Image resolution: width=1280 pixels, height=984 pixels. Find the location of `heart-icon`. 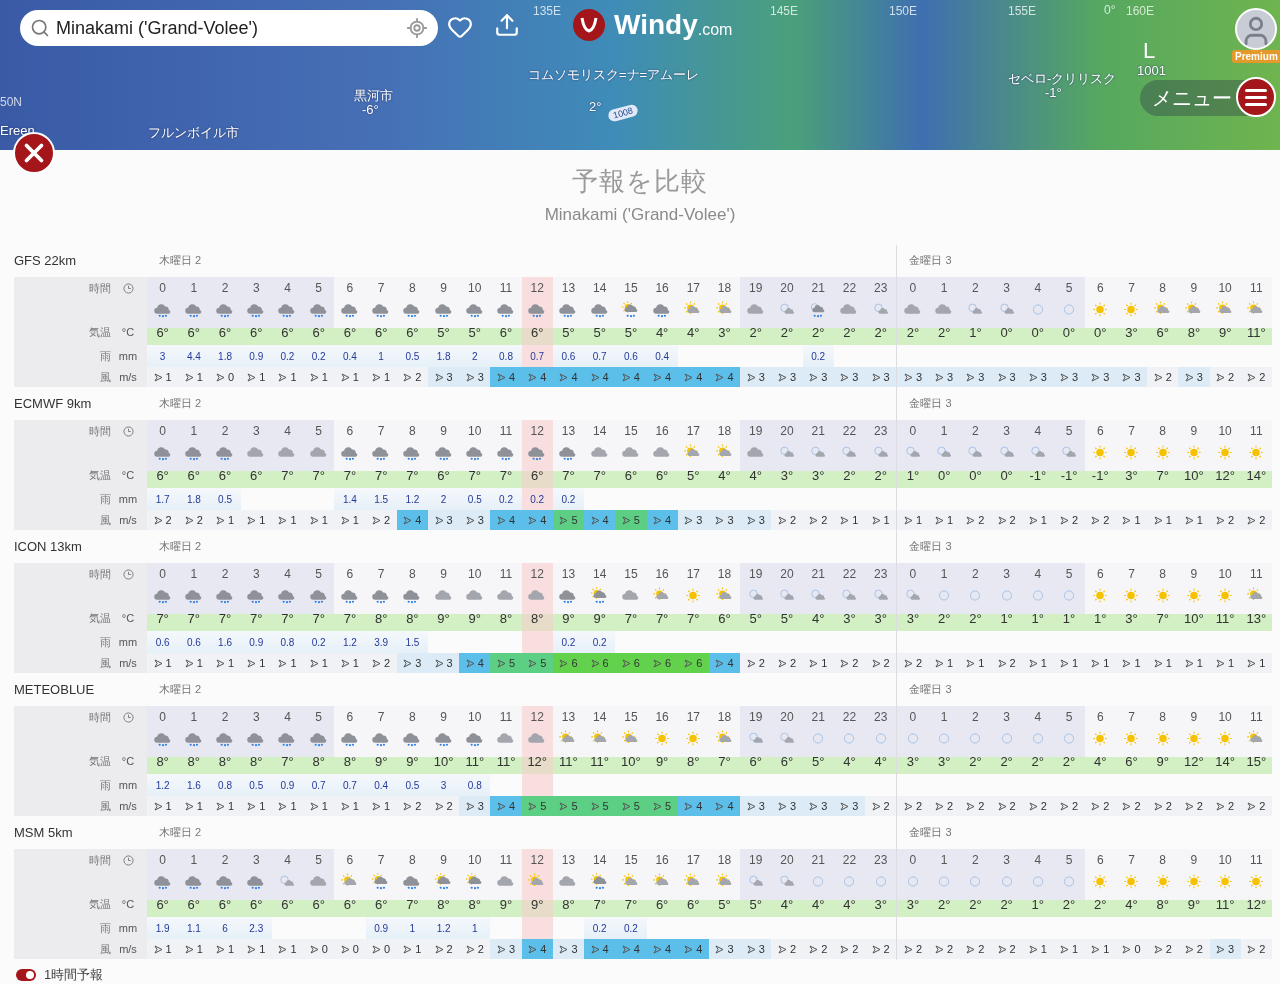

heart-icon is located at coordinates (460, 27).